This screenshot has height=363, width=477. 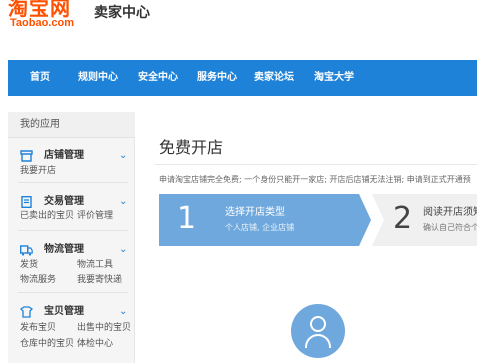 What do you see at coordinates (64, 249) in the screenshot?
I see `sidebar-group-label: 物流管理` at bounding box center [64, 249].